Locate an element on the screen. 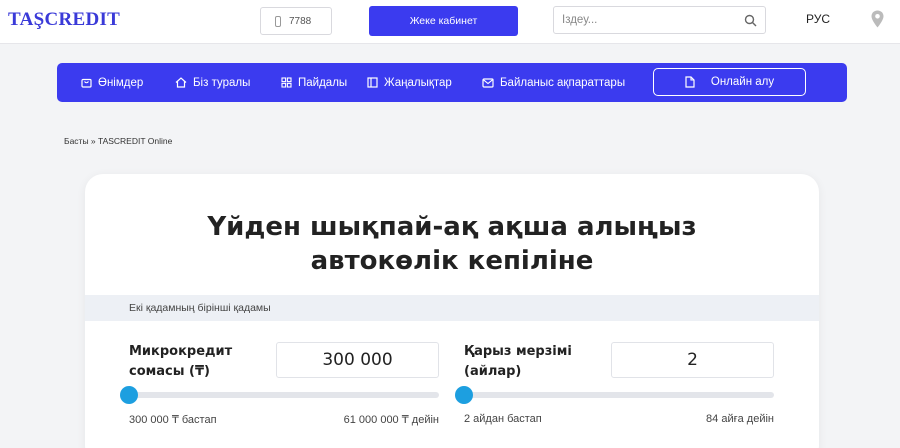 The height and width of the screenshot is (448, 900). search-icon is located at coordinates (750, 20).